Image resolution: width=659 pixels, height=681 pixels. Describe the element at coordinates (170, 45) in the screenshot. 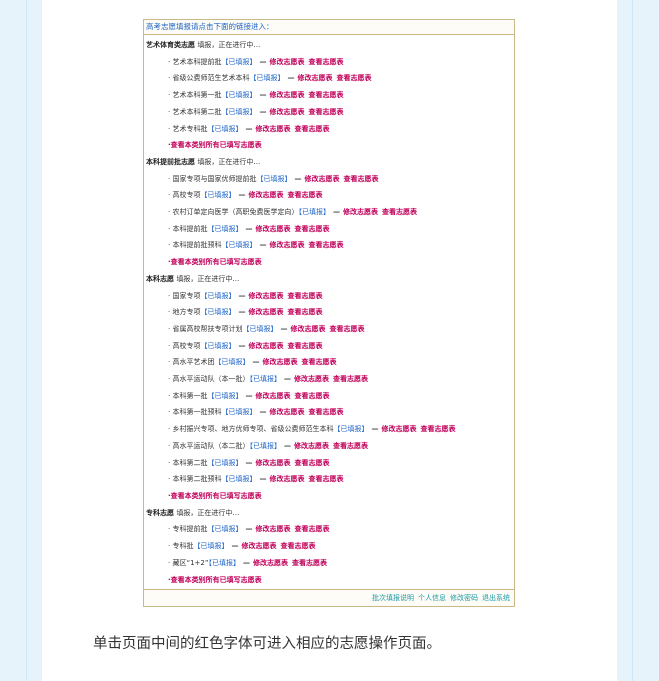

I see `section-name: 艺术体育类志愿` at that location.